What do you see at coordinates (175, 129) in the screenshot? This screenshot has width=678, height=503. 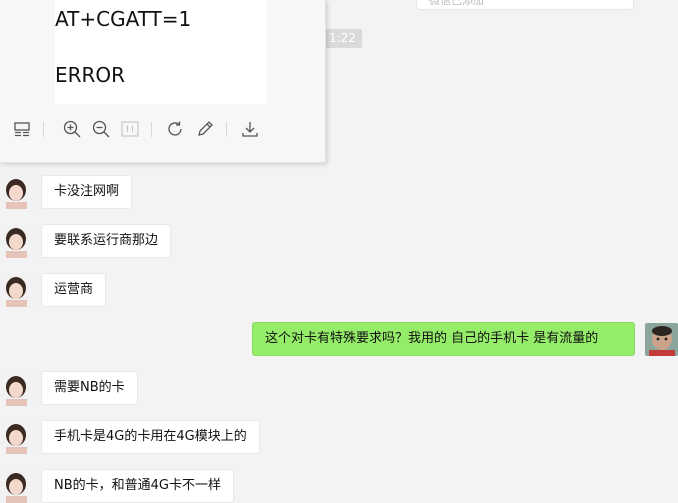 I see `rotate-icon` at bounding box center [175, 129].